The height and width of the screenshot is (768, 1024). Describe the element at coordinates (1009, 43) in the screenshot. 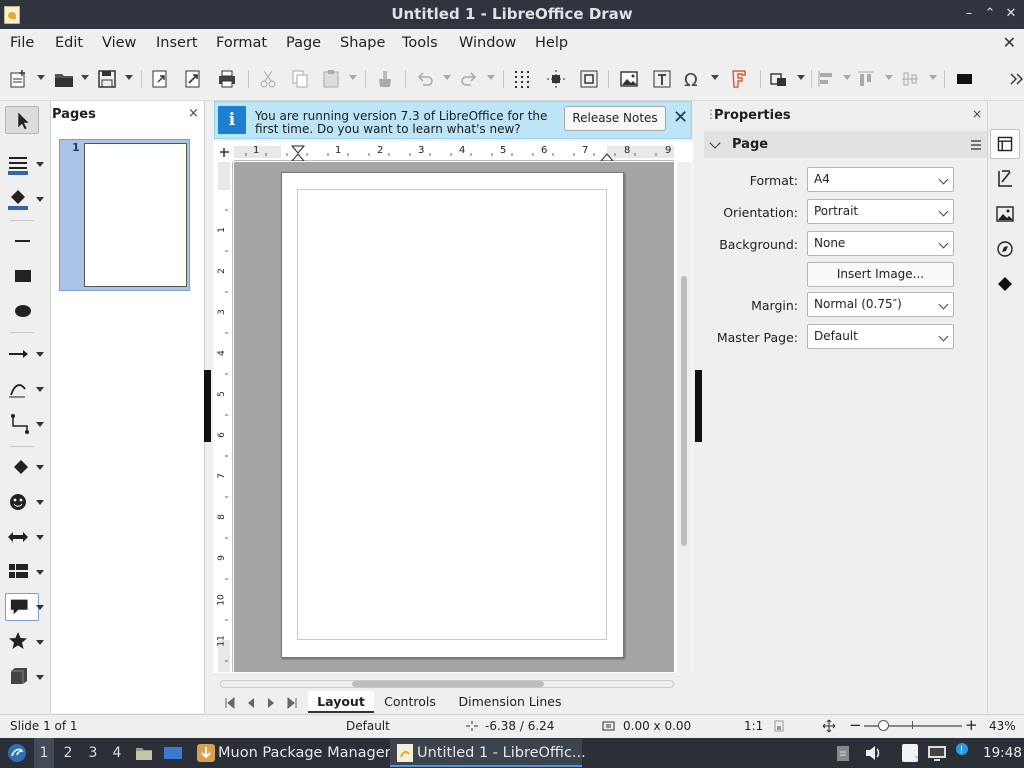

I see `close-document-button: ✕` at that location.